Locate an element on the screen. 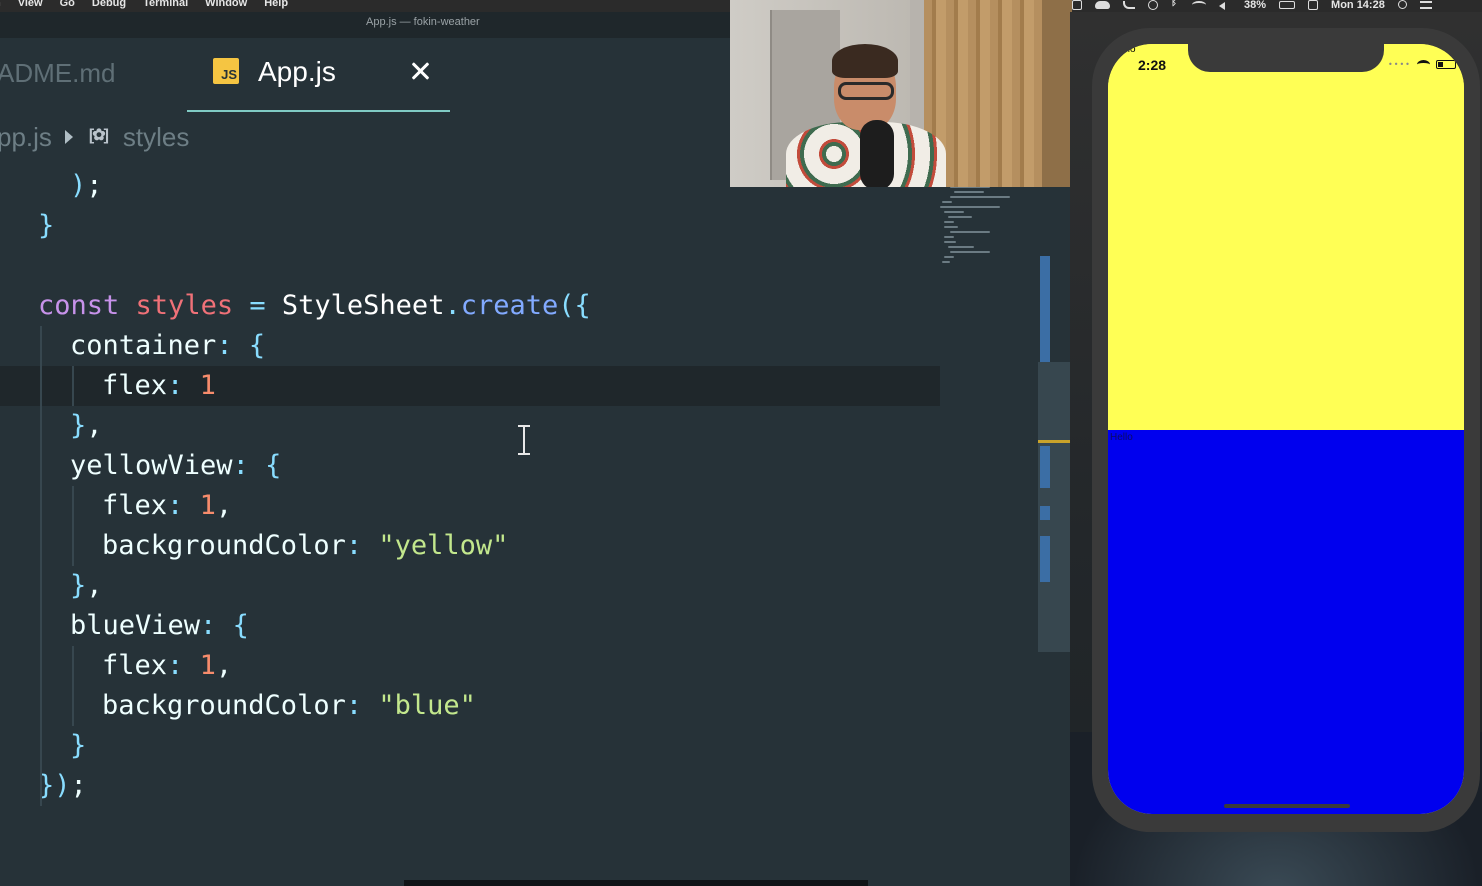 The width and height of the screenshot is (1482, 886). breadcrumb-file: pp.js is located at coordinates (26, 137).